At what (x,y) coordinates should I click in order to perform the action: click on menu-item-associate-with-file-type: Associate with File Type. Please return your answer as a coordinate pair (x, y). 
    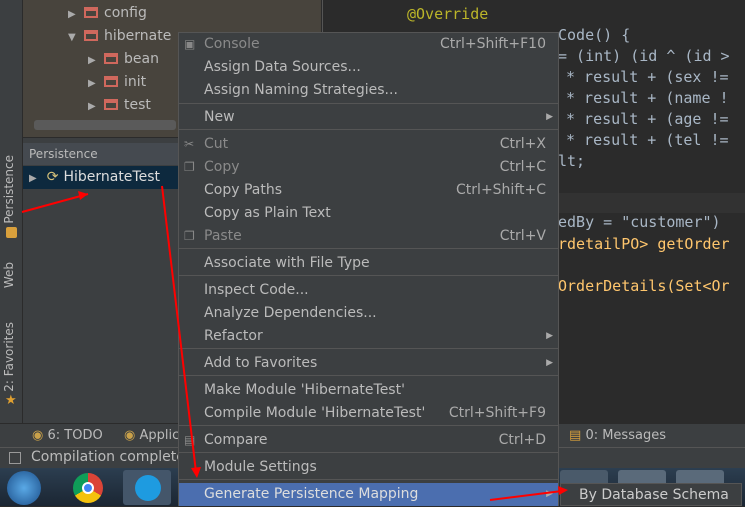
    Looking at the image, I should click on (368, 263).